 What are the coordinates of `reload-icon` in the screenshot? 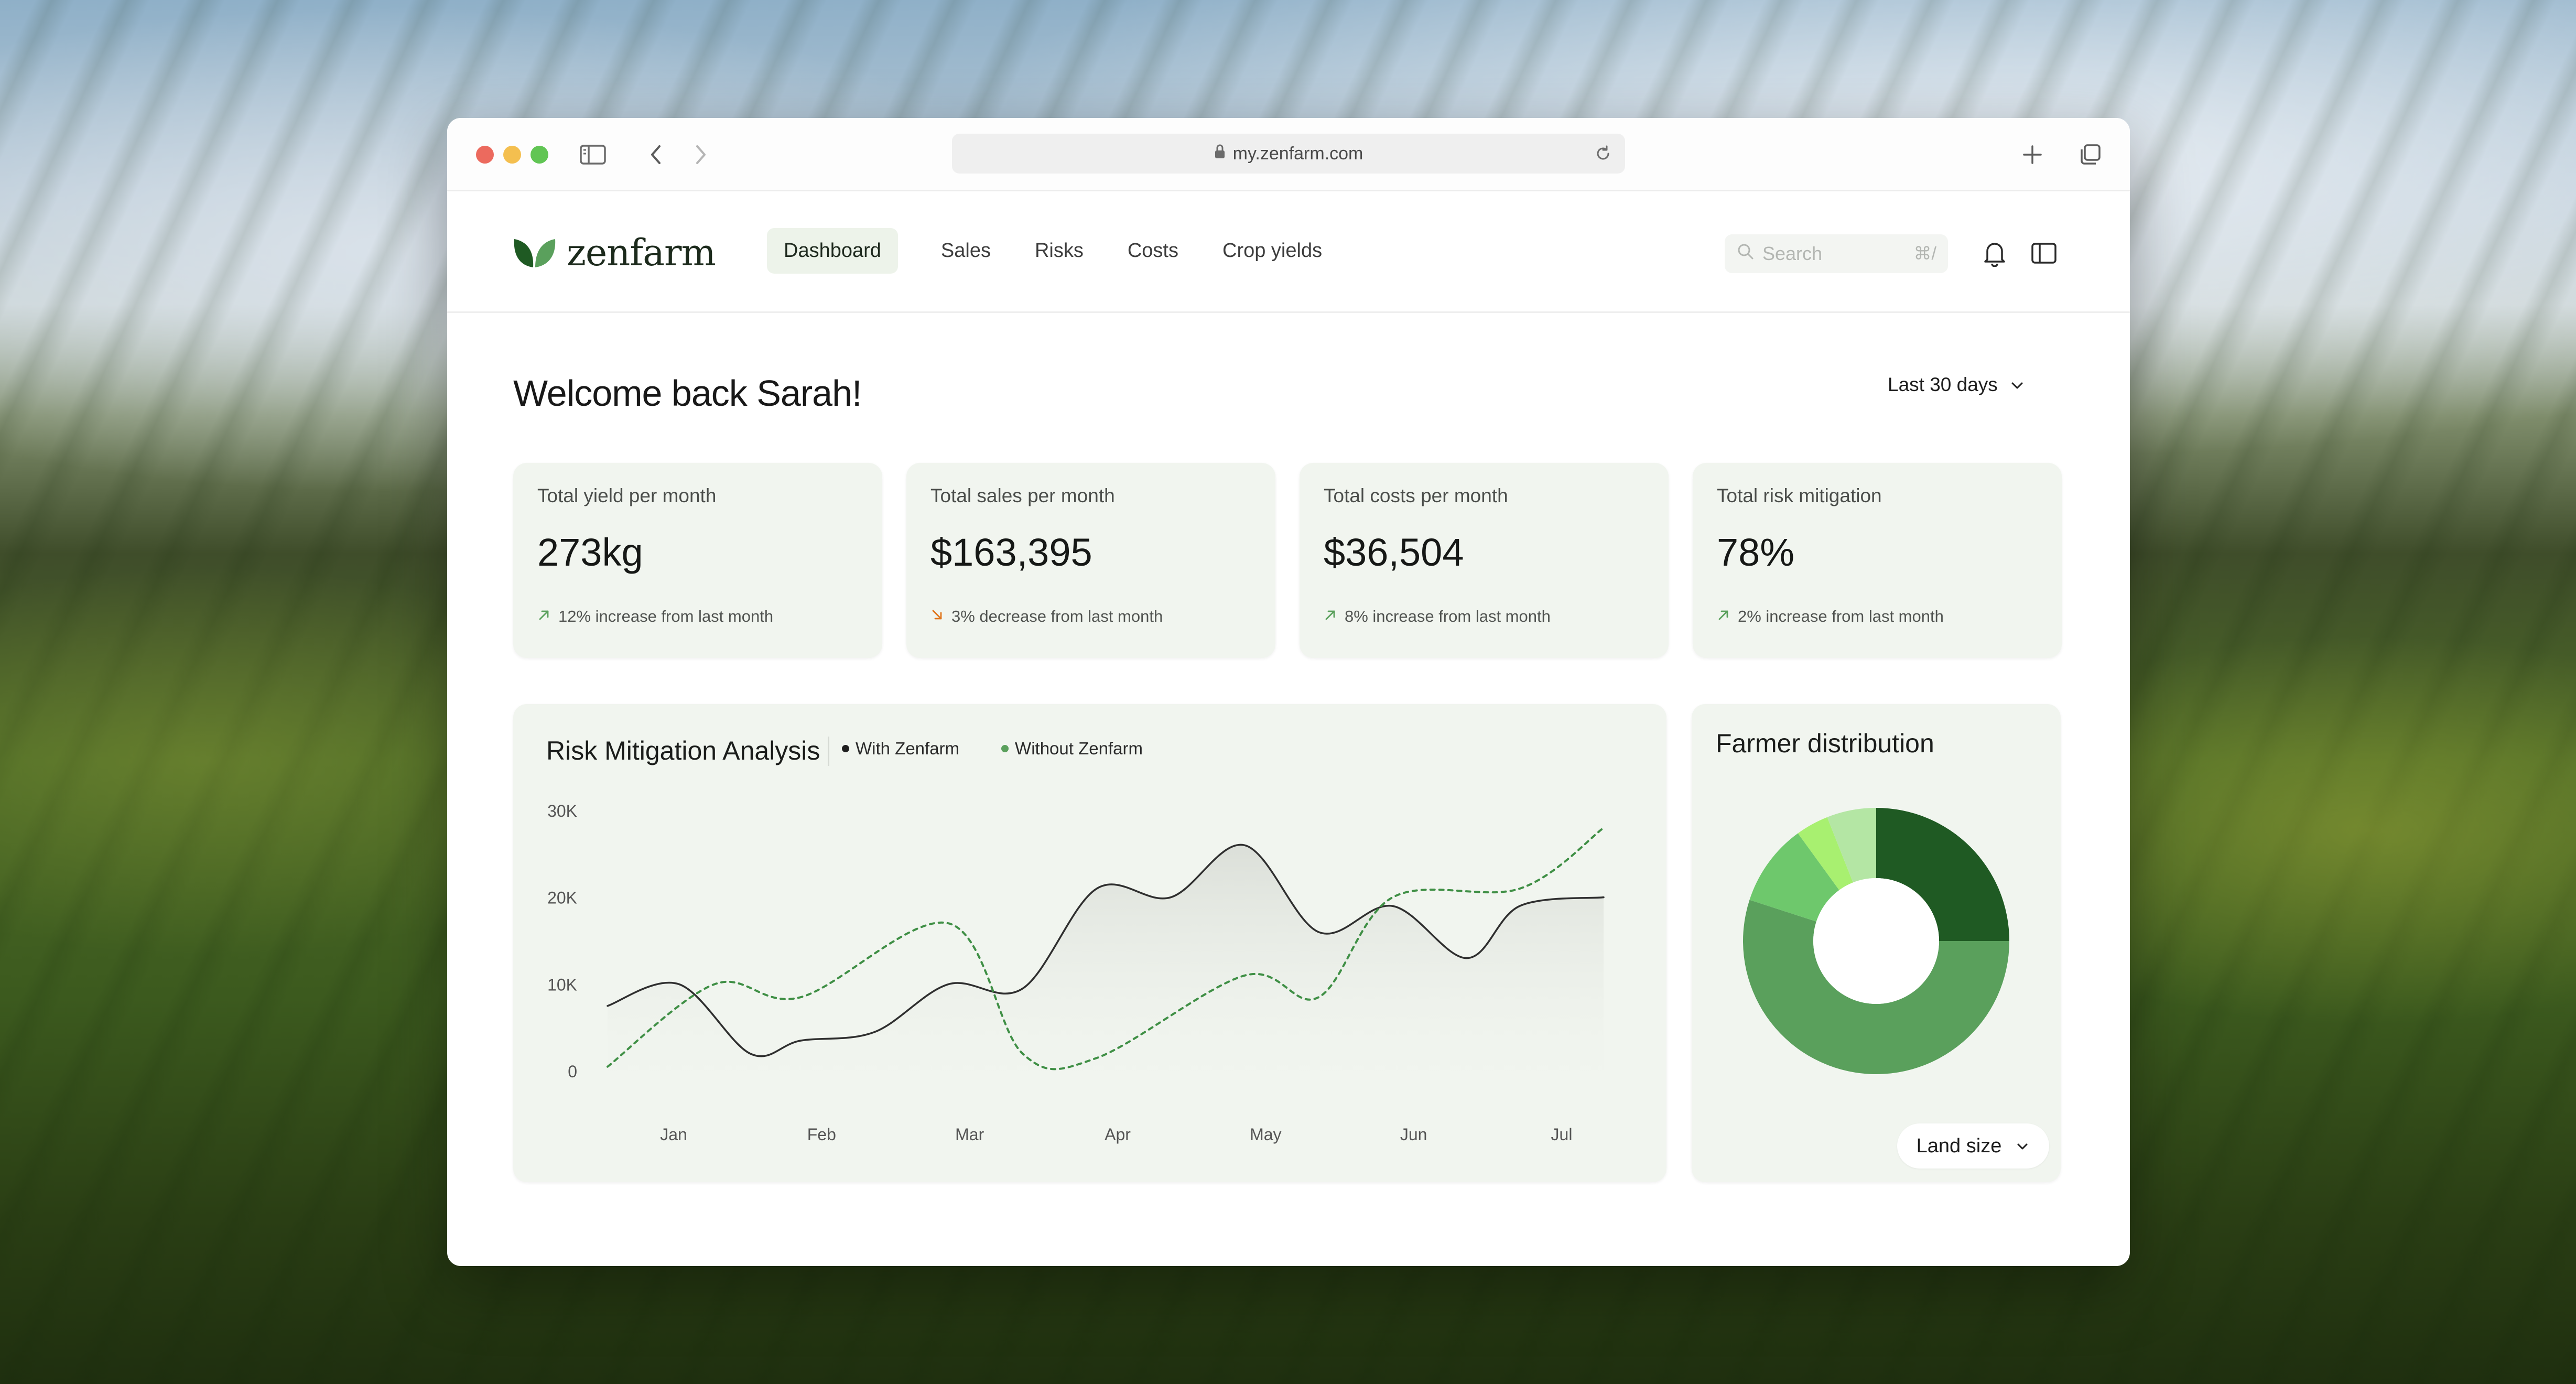 It's located at (1603, 154).